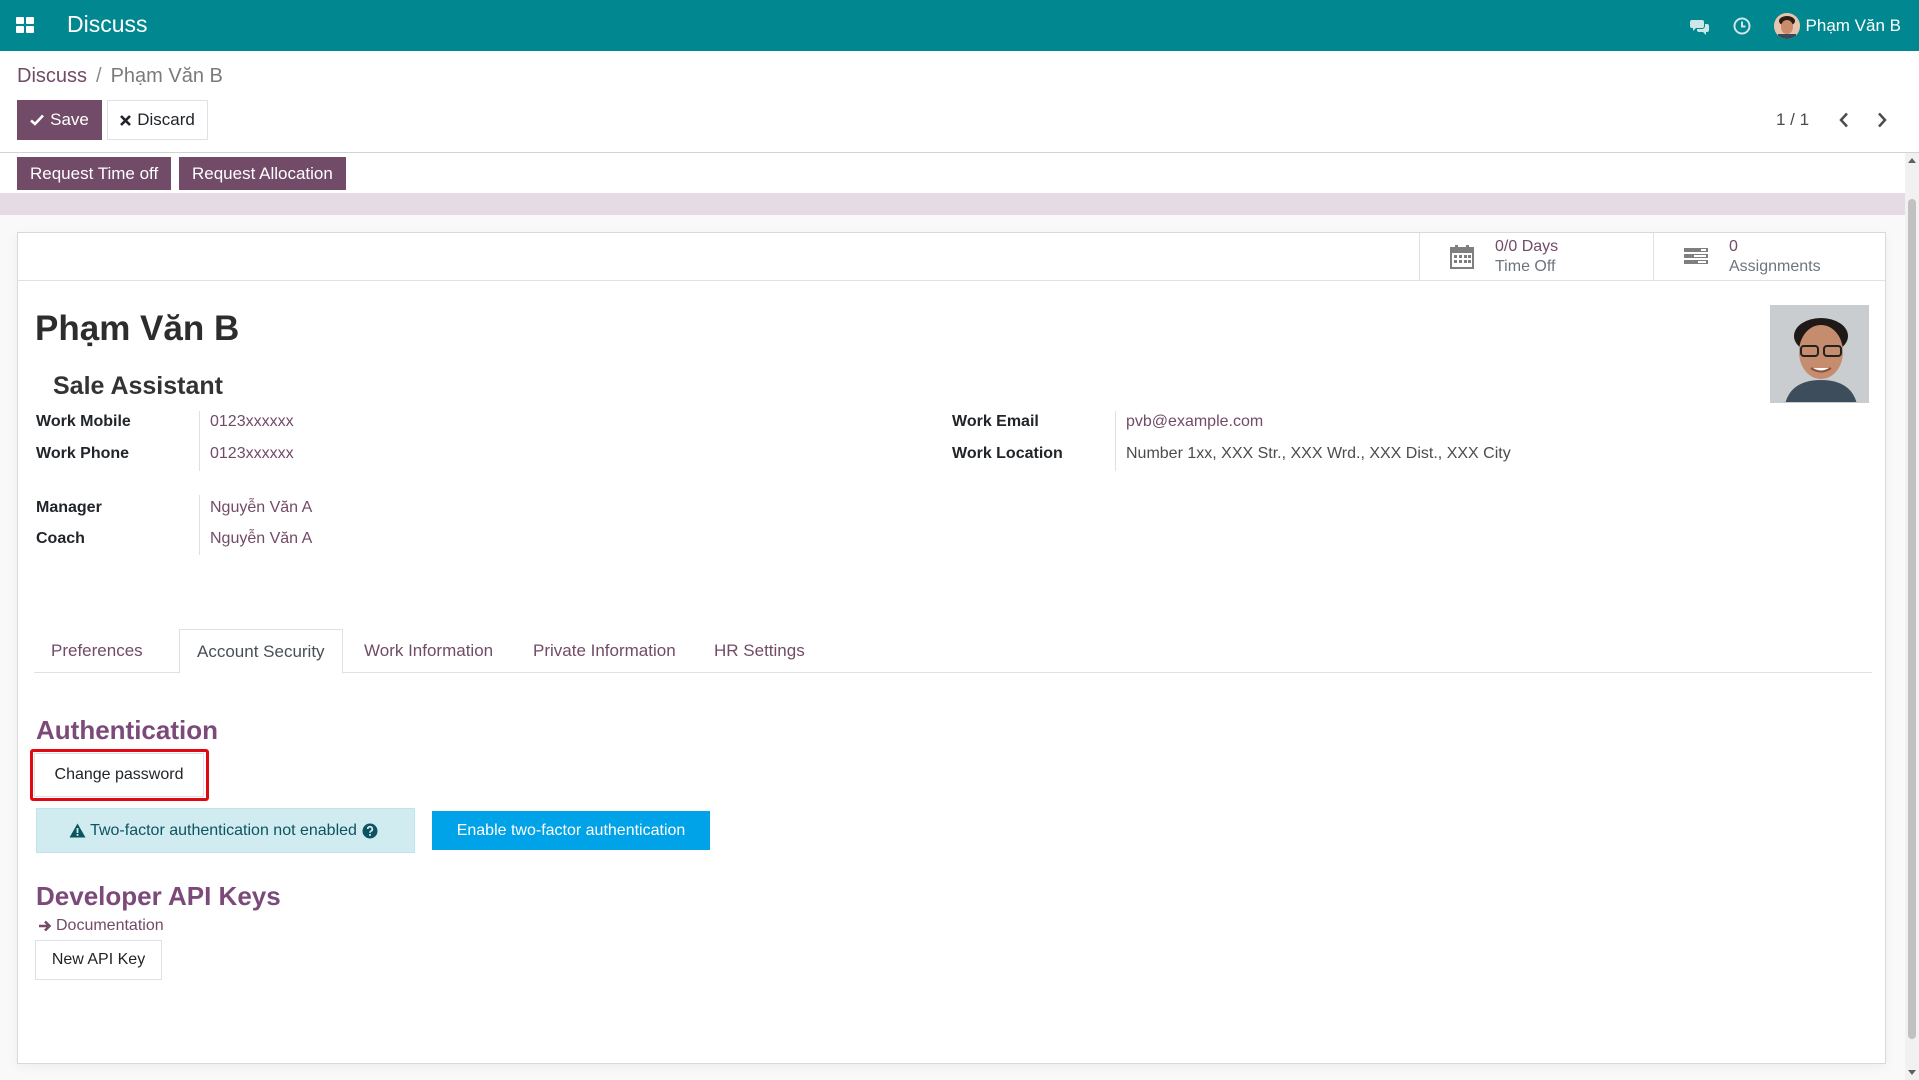 The width and height of the screenshot is (1919, 1080). What do you see at coordinates (959, 25) in the screenshot?
I see `top-navbar: Discuss Phạm Văn B` at bounding box center [959, 25].